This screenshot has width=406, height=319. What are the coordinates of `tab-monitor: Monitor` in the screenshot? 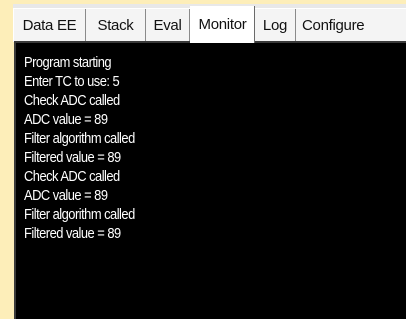 It's located at (222, 24).